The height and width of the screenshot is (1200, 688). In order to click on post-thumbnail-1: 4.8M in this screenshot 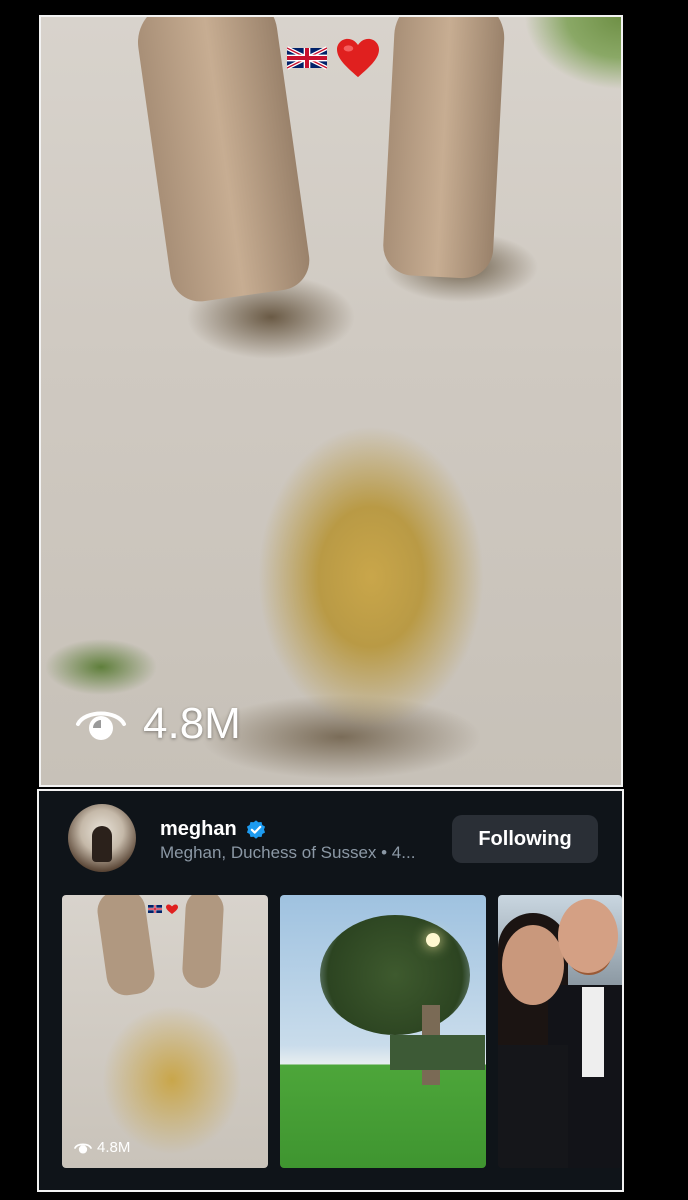, I will do `click(165, 1031)`.